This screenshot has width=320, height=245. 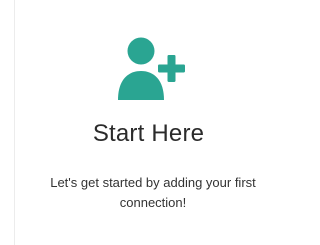 What do you see at coordinates (154, 66) in the screenshot?
I see `add-user-icon` at bounding box center [154, 66].